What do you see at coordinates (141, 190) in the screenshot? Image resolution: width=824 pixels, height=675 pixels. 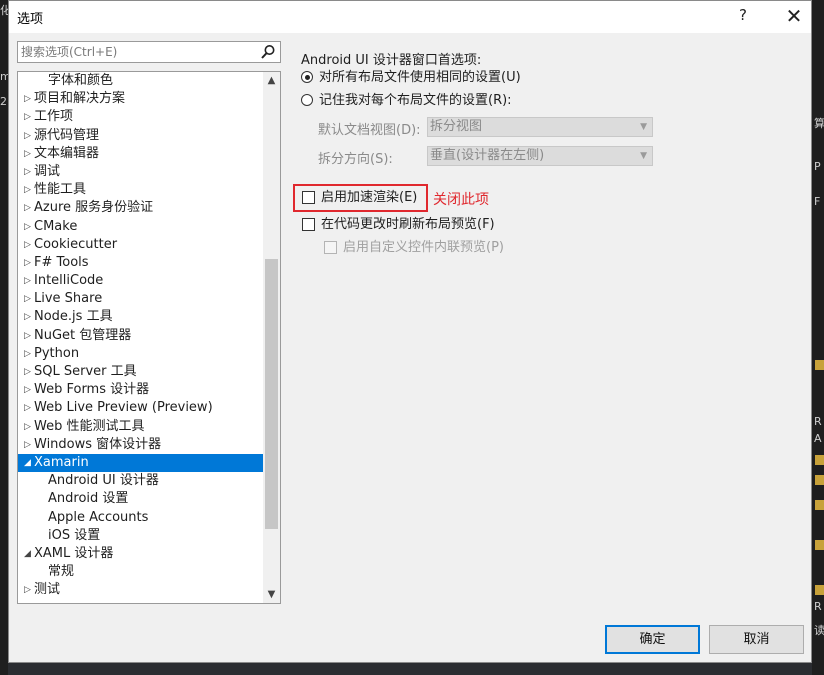 I see `tree-item: ▷ 性能工具` at bounding box center [141, 190].